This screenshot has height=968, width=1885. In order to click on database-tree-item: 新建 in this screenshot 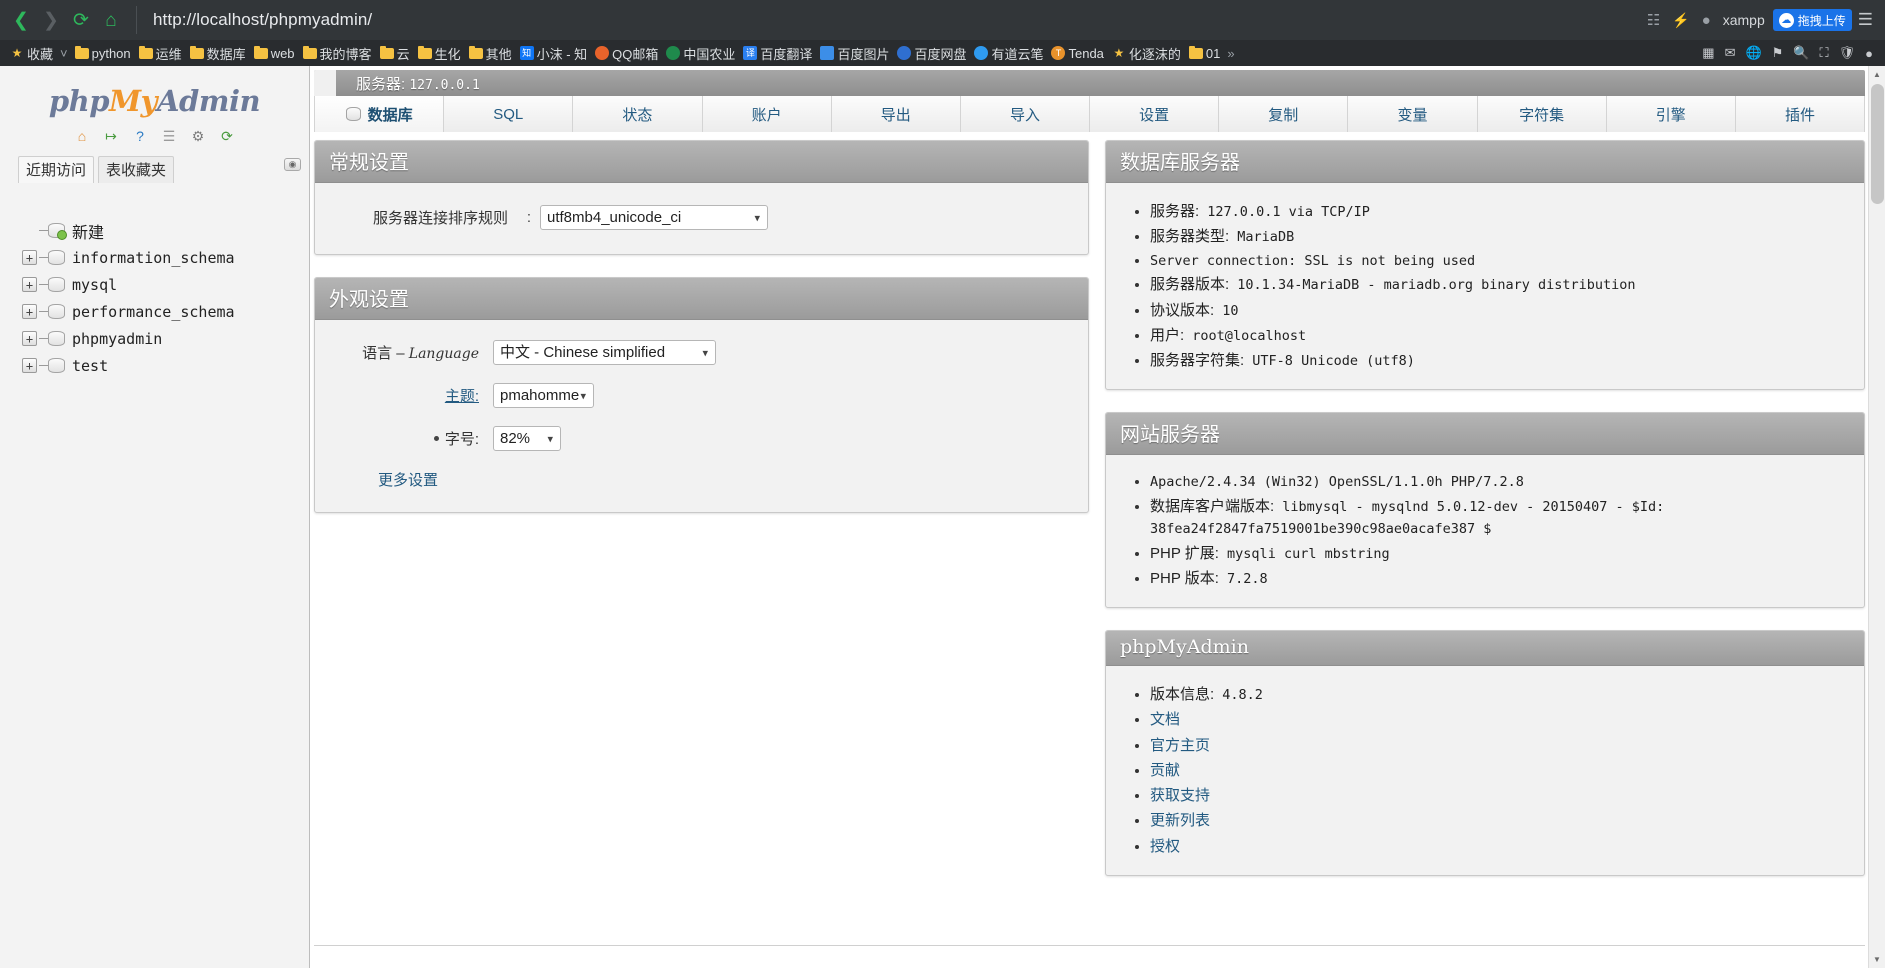, I will do `click(165, 230)`.